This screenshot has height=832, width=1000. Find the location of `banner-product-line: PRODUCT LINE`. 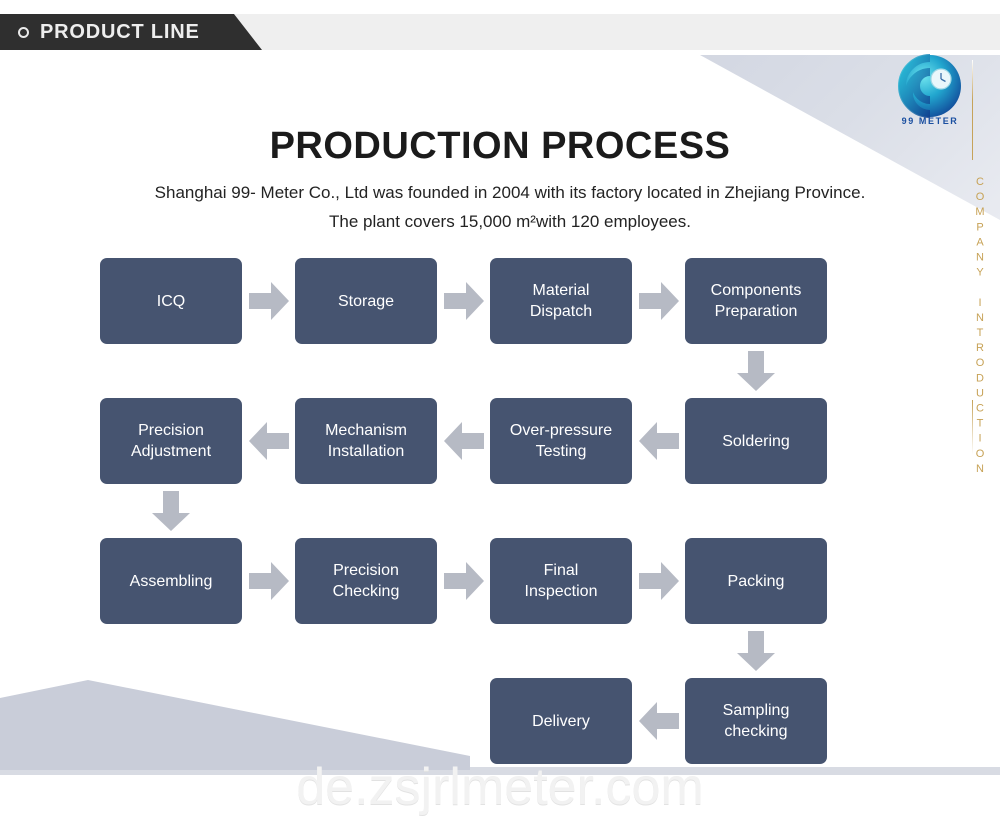

banner-product-line: PRODUCT LINE is located at coordinates (131, 32).